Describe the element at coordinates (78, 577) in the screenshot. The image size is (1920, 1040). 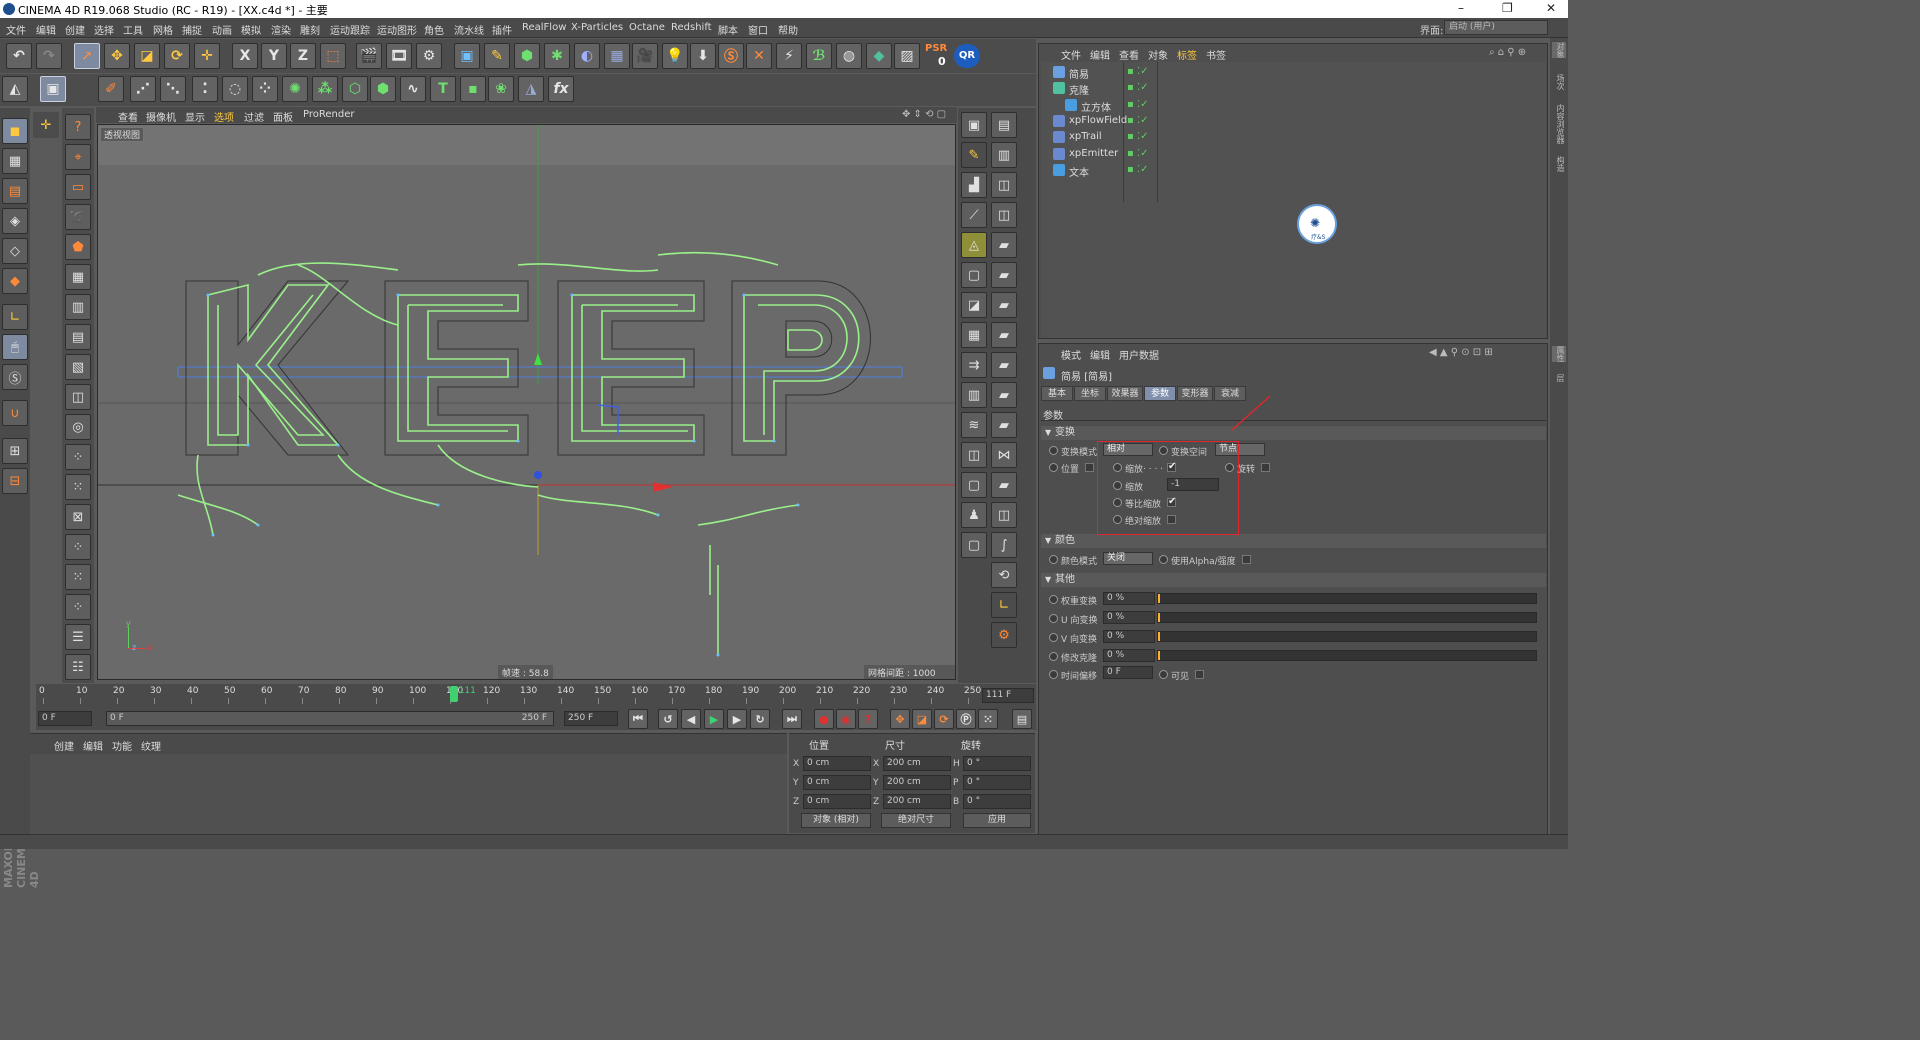
I see `dots-grid4-icon: ⁙` at that location.